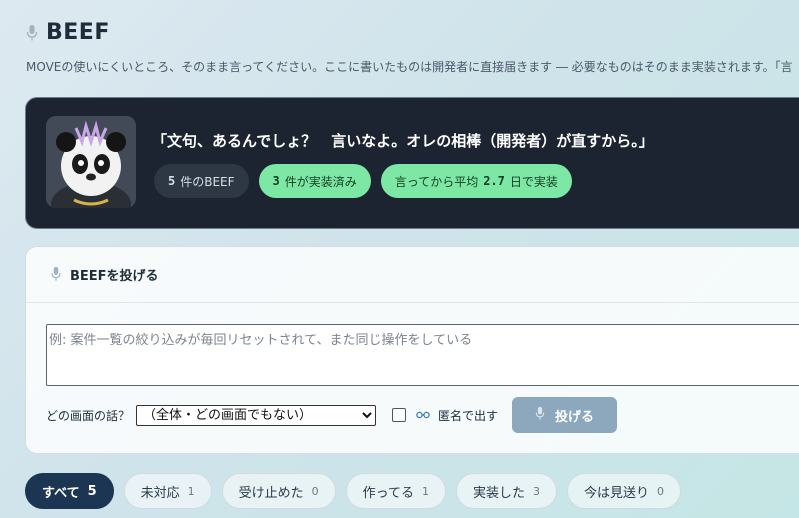 The image size is (799, 518). What do you see at coordinates (61, 493) in the screenshot?
I see `tab-label: すべて` at bounding box center [61, 493].